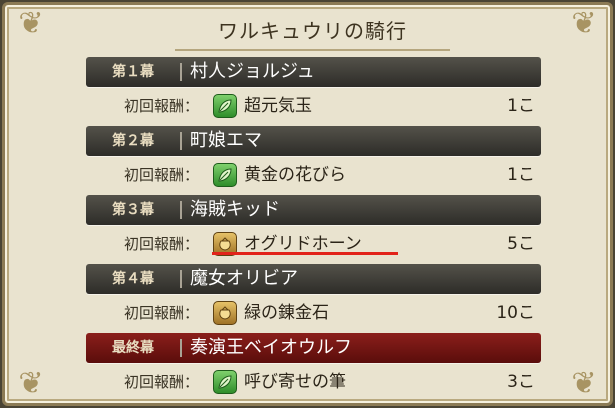  I want to click on reward-item-name: 超元気玉, so click(278, 106).